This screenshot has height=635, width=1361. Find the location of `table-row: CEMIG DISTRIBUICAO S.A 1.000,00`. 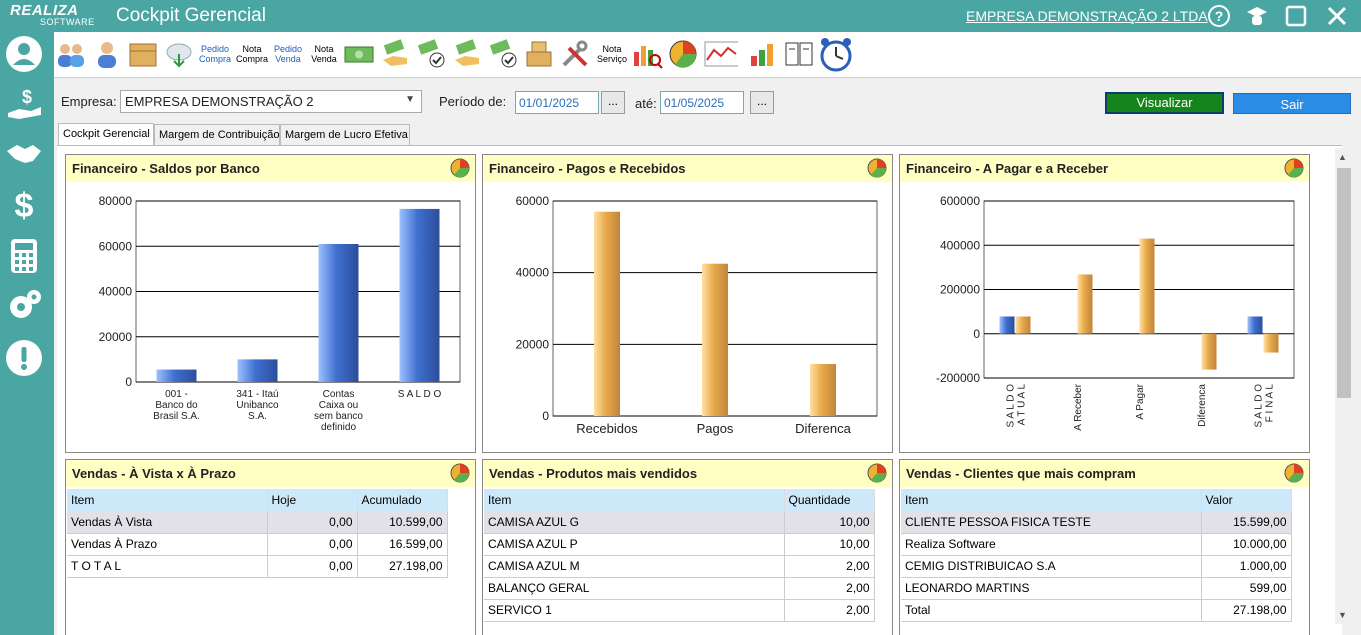

table-row: CEMIG DISTRIBUICAO S.A 1.000,00 is located at coordinates (1096, 566).